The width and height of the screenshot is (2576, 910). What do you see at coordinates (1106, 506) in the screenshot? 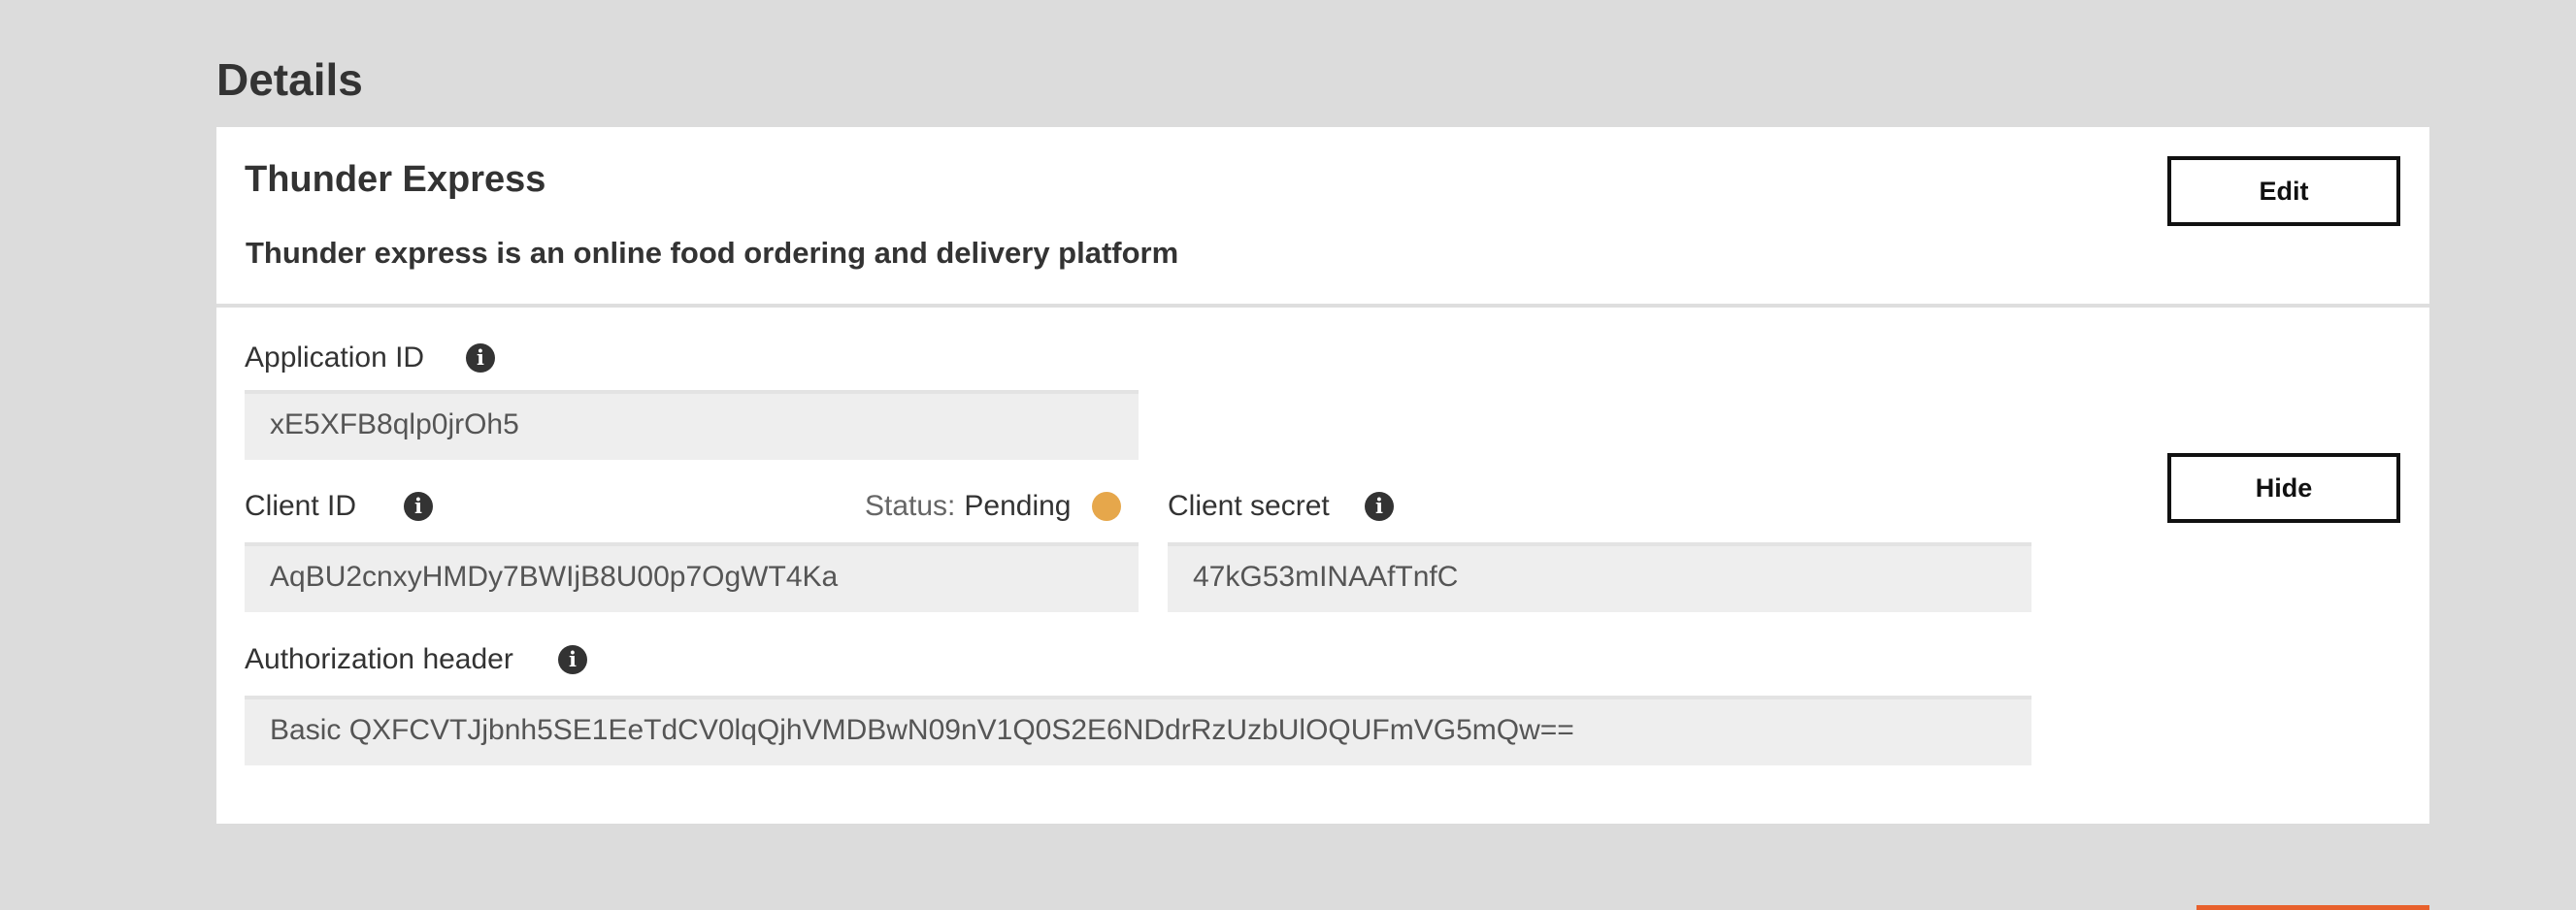
I see `status-indicator` at bounding box center [1106, 506].